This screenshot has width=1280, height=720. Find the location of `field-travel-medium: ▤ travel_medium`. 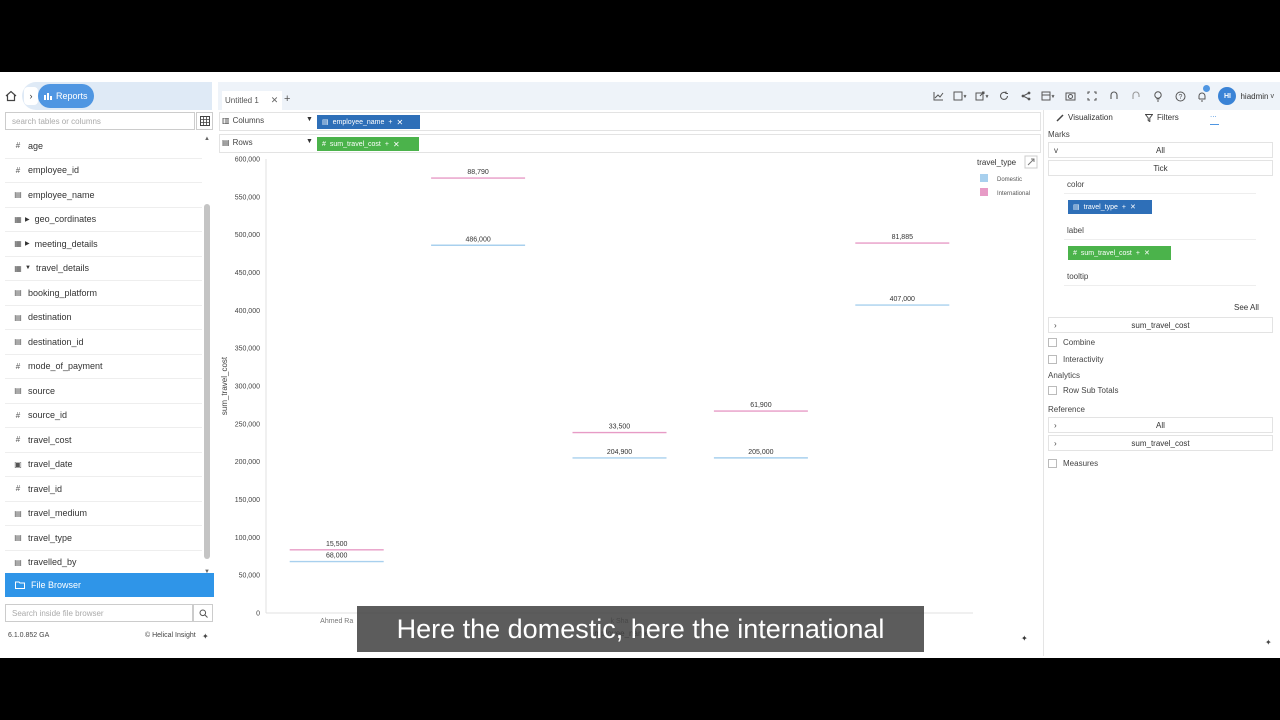

field-travel-medium: ▤ travel_medium is located at coordinates (103, 514).